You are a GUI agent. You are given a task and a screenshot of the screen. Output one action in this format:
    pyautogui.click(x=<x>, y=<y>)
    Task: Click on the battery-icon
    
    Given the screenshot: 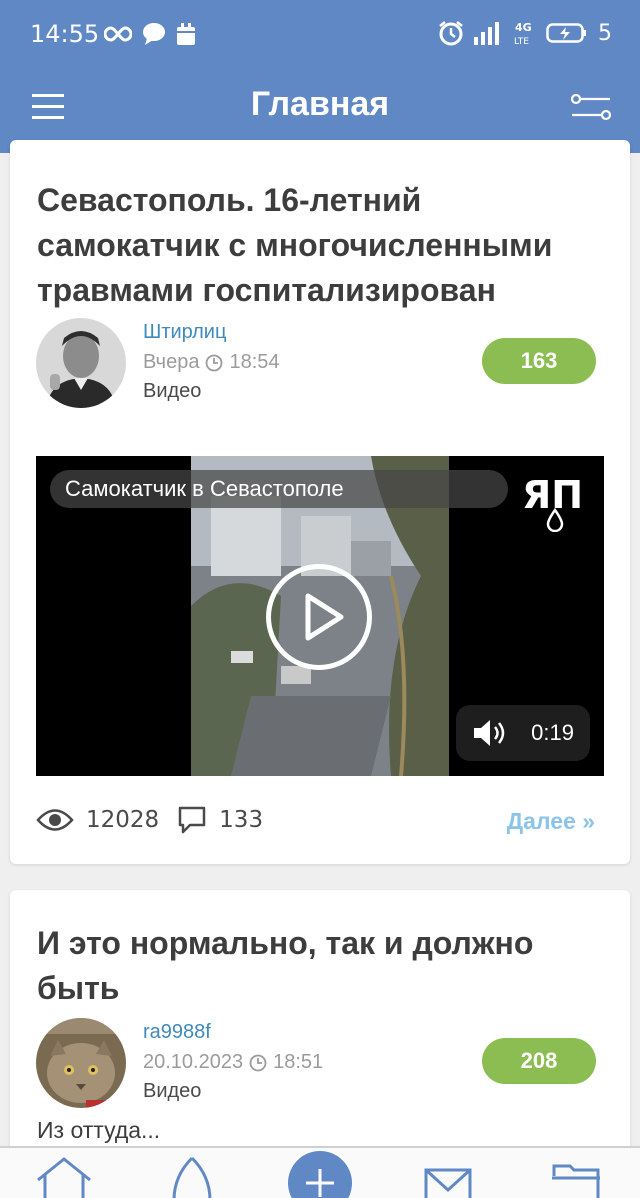 What is the action you would take?
    pyautogui.click(x=566, y=33)
    